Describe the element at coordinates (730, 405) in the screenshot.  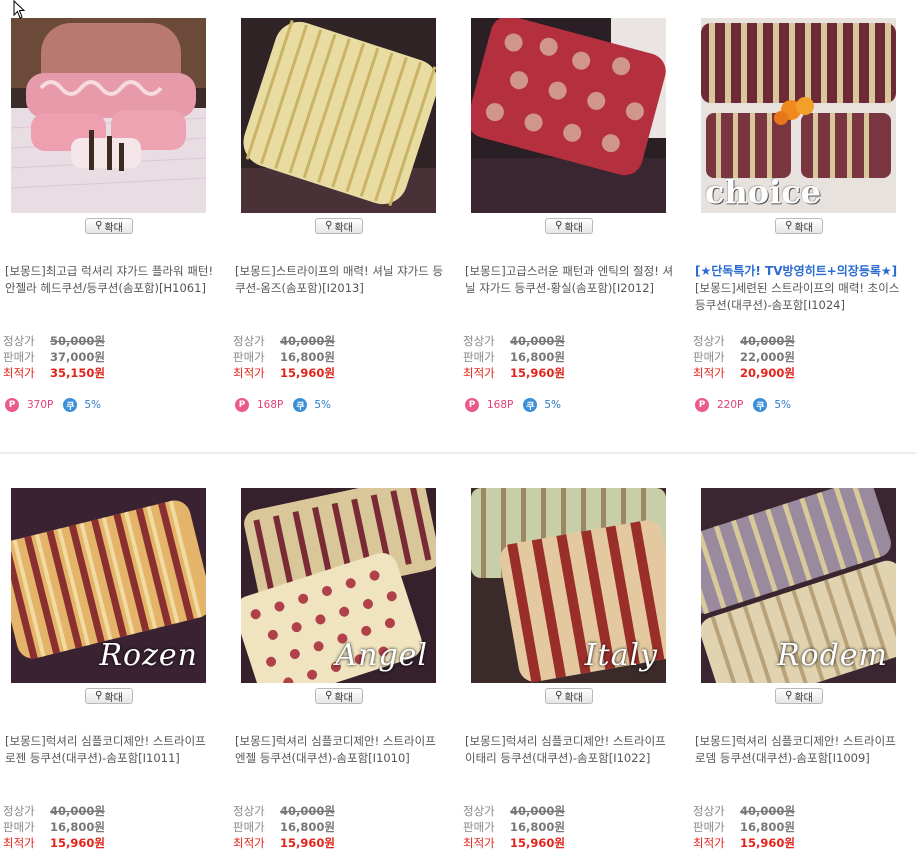
I see `points-value: 220P` at that location.